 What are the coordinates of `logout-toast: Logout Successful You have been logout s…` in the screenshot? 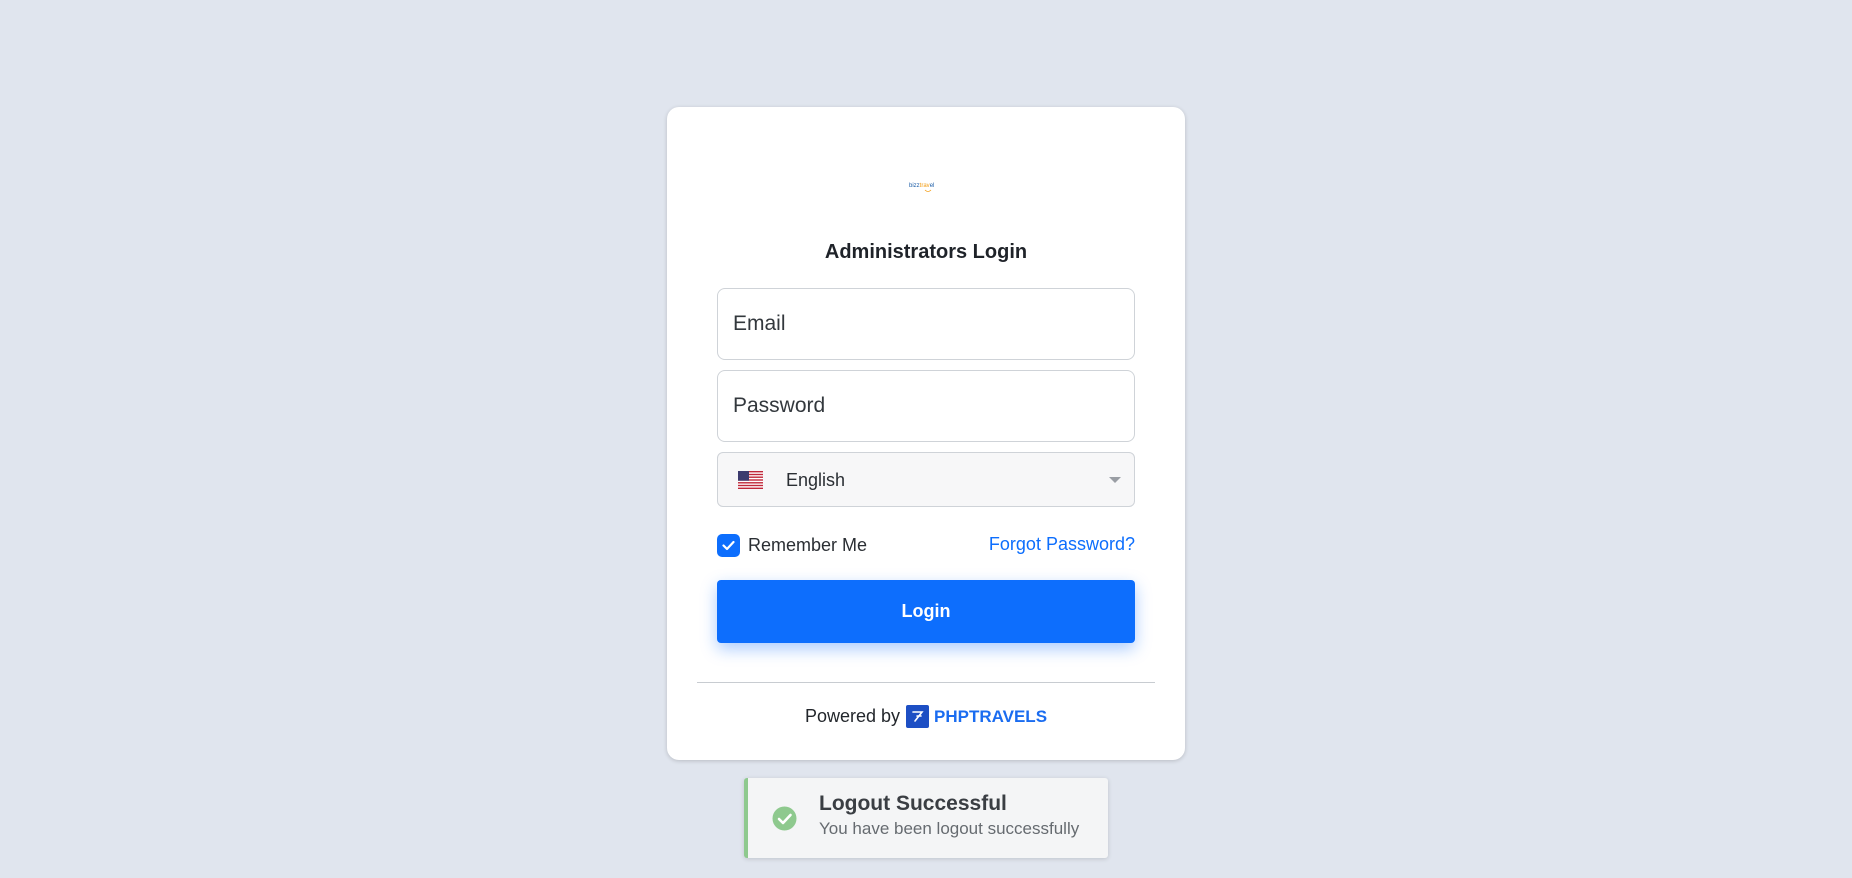 It's located at (926, 818).